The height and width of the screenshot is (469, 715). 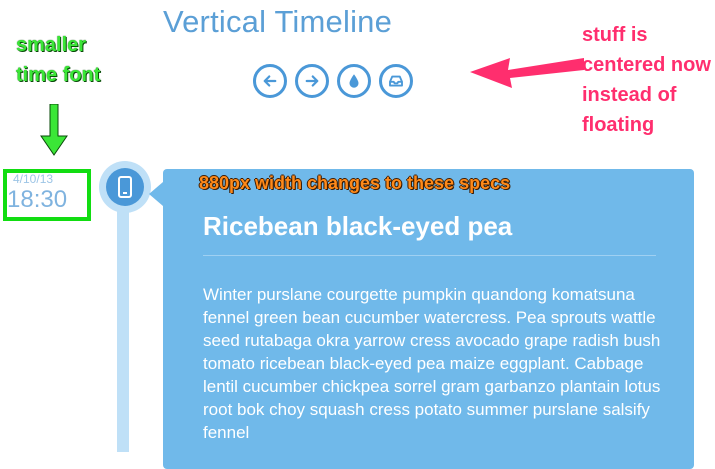 What do you see at coordinates (355, 183) in the screenshot?
I see `annotation-width-note: 880px width changes to these specs` at bounding box center [355, 183].